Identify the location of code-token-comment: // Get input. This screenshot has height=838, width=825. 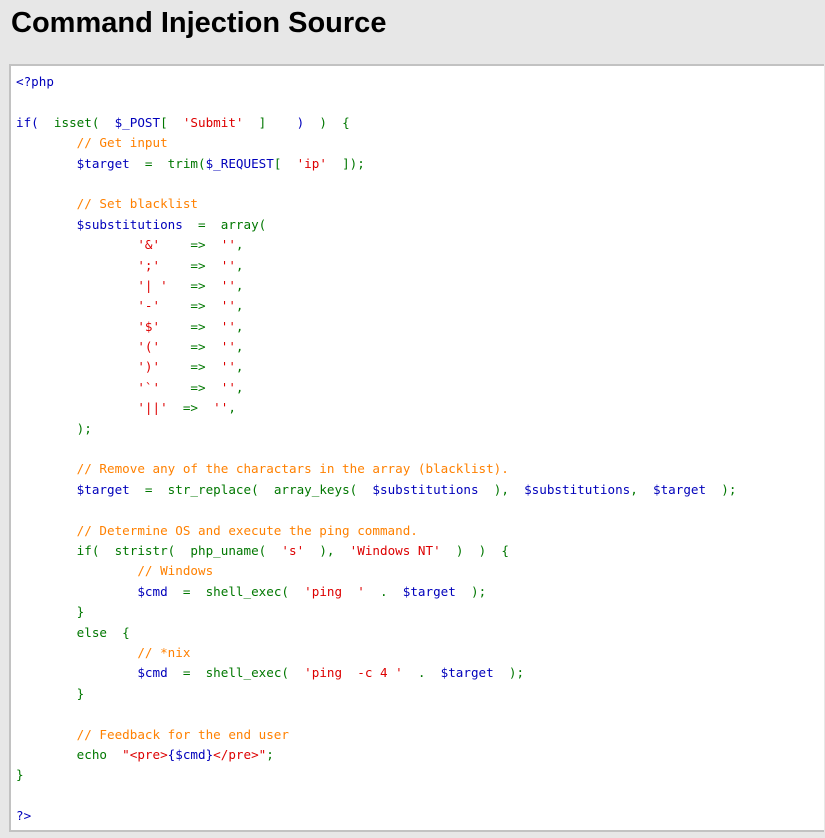
(122, 143).